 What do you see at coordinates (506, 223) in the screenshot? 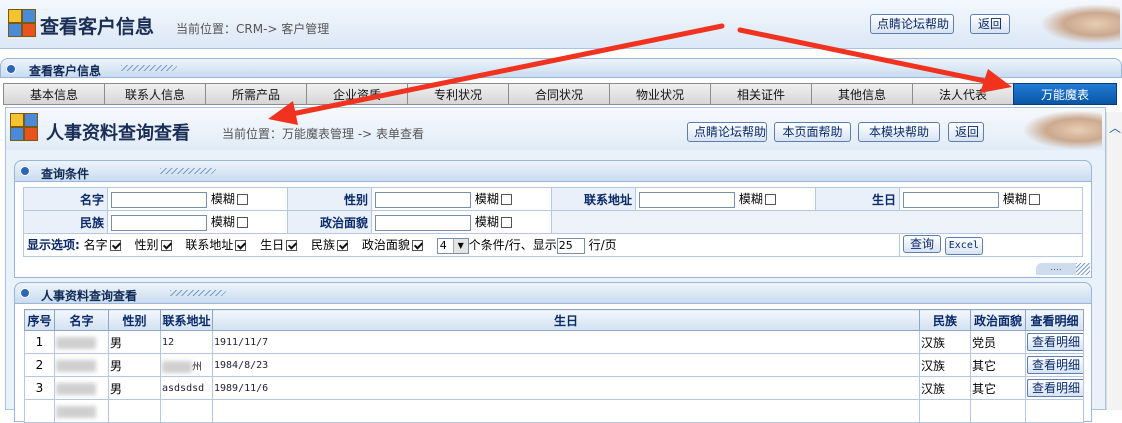
I see `political-fuzzy-checkbox` at bounding box center [506, 223].